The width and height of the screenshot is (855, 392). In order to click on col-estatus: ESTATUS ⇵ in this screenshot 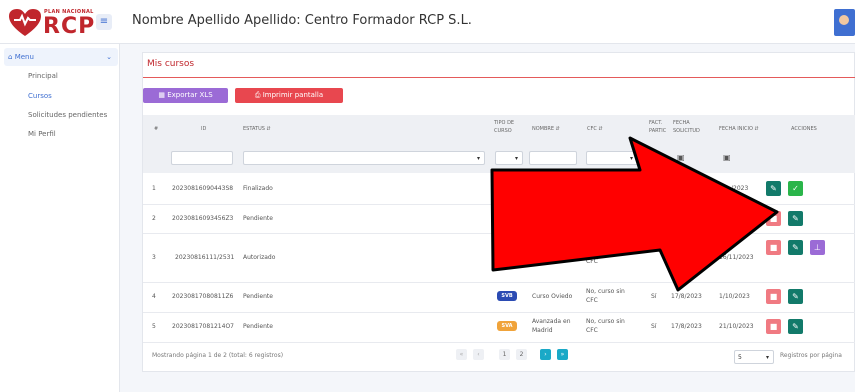, I will do `click(257, 129)`.